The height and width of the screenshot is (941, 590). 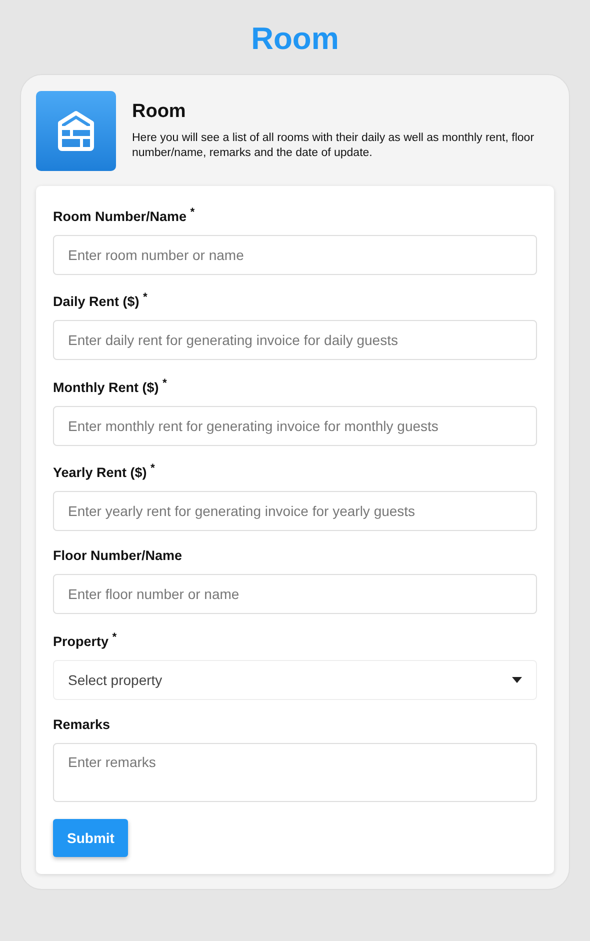 What do you see at coordinates (334, 146) in the screenshot?
I see `section-description: Here you will see a list of all rooms with their daily as well as monthly rent, floor number/name, remarks and the date of update.` at bounding box center [334, 146].